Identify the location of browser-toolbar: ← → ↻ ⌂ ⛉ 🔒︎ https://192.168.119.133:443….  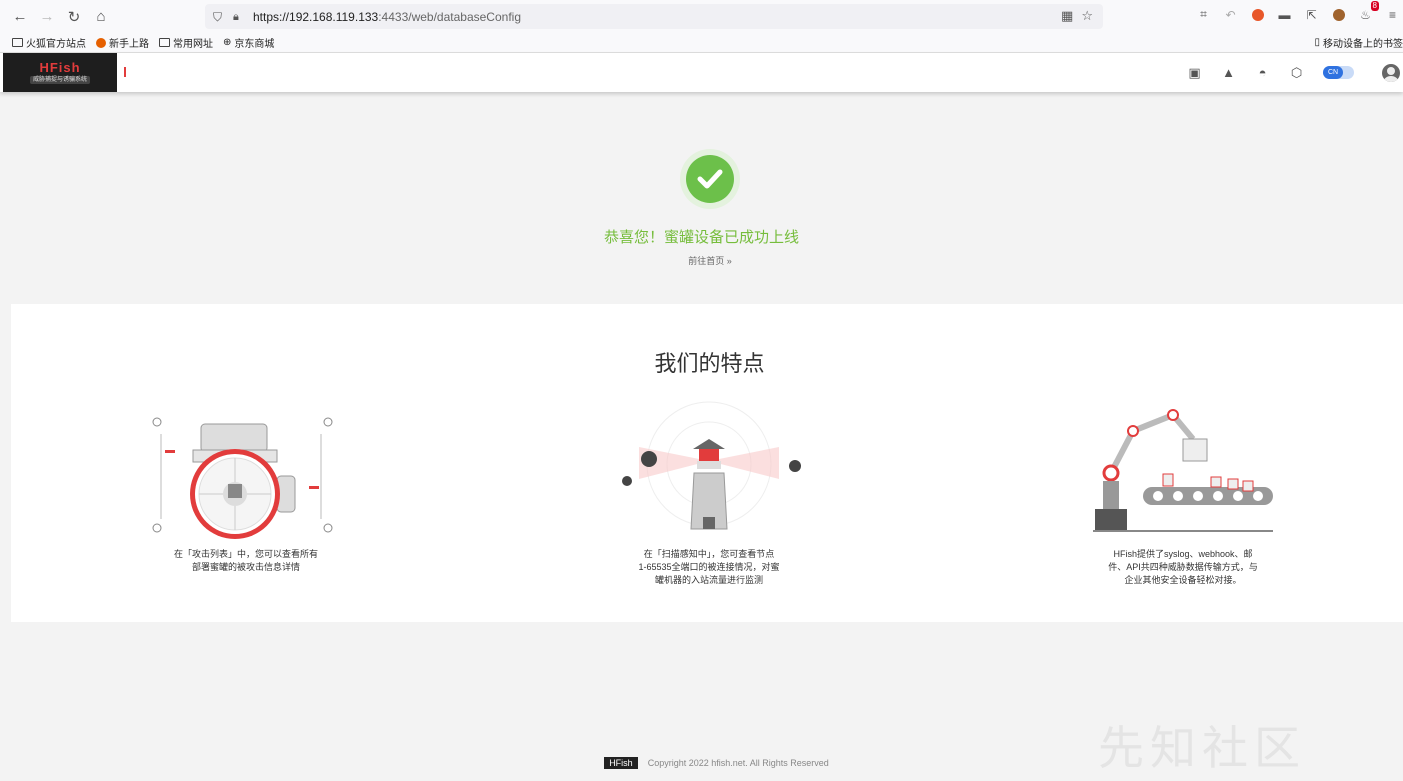
(701, 16).